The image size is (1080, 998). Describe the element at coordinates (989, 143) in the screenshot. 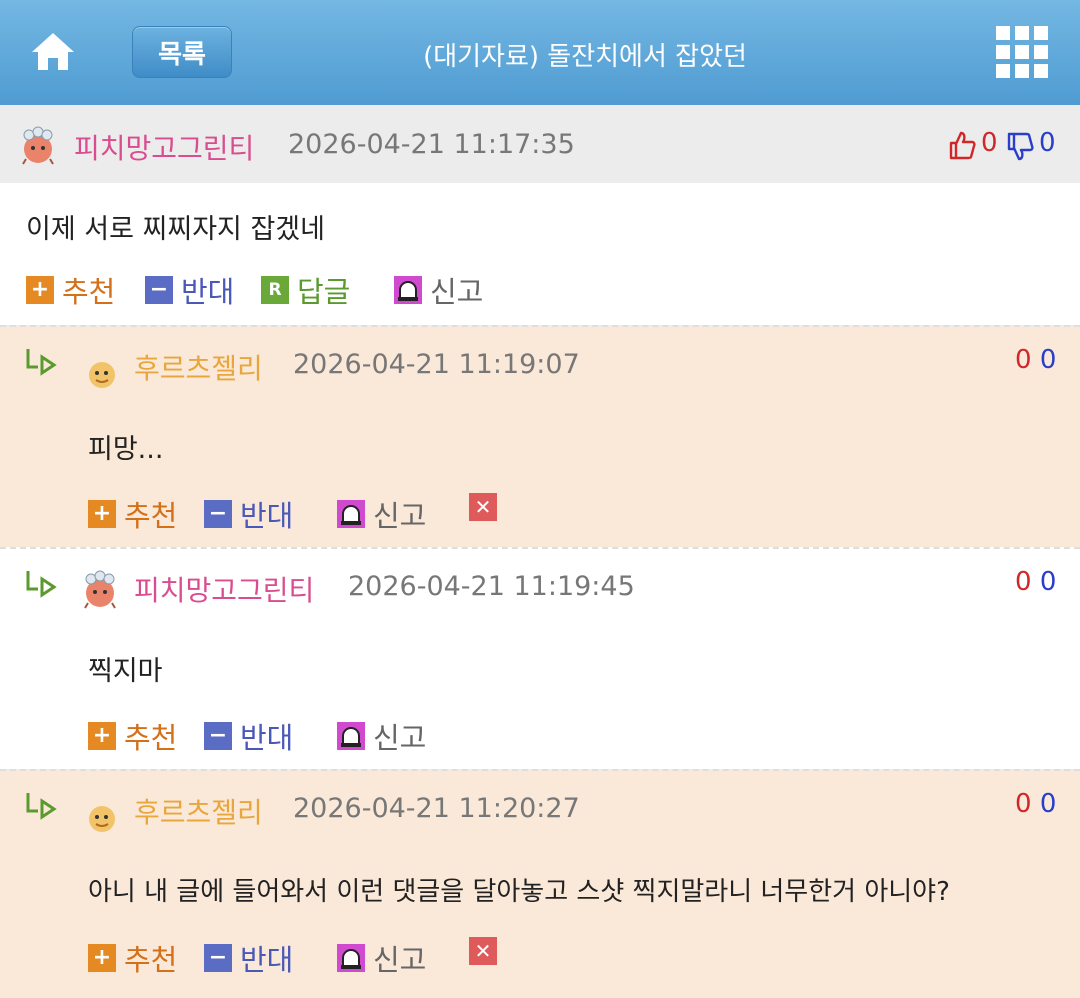

I see `like-count: 0` at that location.